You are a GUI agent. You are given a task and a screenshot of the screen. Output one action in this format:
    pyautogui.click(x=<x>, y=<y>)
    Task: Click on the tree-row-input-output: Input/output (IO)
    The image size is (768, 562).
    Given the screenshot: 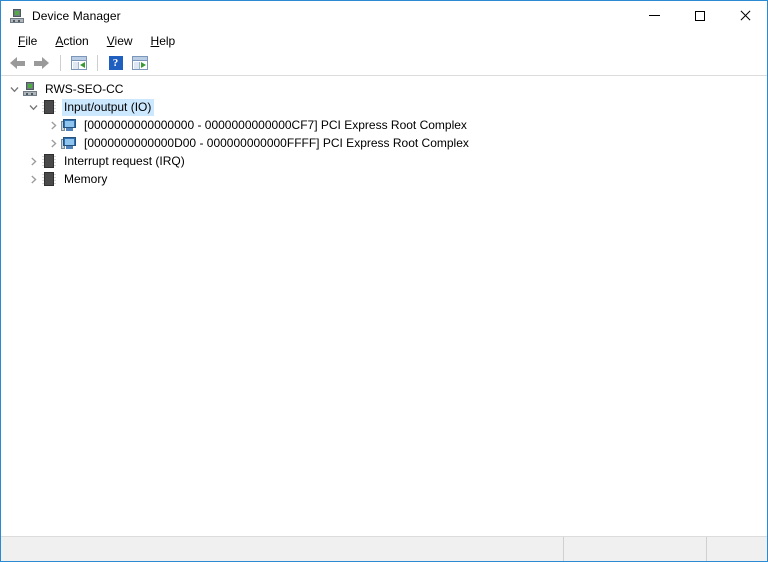 What is the action you would take?
    pyautogui.click(x=384, y=107)
    